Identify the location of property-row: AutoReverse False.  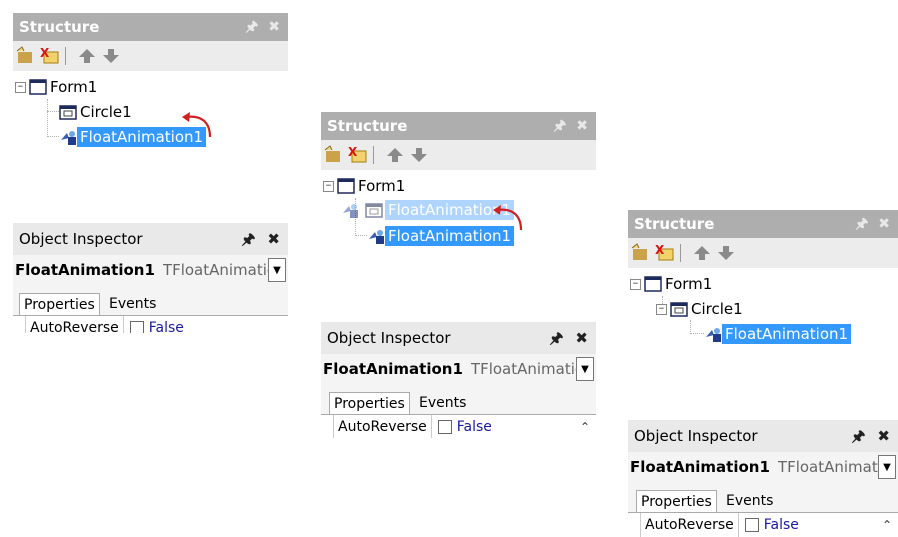
(150, 324).